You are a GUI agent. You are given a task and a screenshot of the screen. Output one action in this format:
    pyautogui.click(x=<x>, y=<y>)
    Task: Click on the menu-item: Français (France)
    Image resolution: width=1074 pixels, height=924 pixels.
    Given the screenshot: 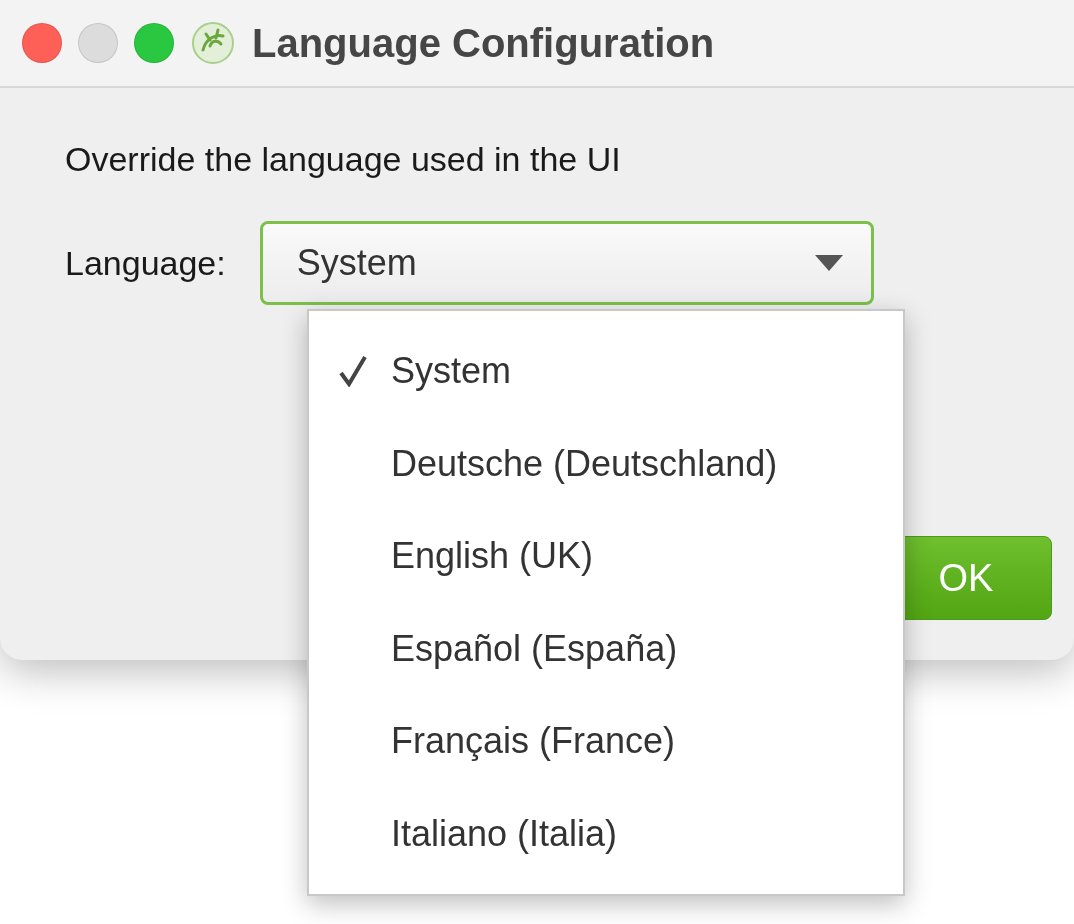 What is the action you would take?
    pyautogui.click(x=606, y=741)
    